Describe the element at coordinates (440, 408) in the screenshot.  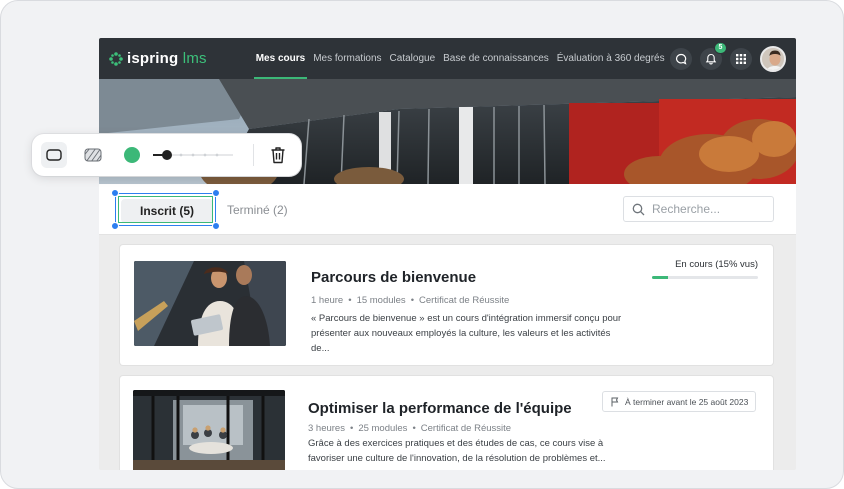
I see `course-title: Optimiser la performance de l'équipe` at that location.